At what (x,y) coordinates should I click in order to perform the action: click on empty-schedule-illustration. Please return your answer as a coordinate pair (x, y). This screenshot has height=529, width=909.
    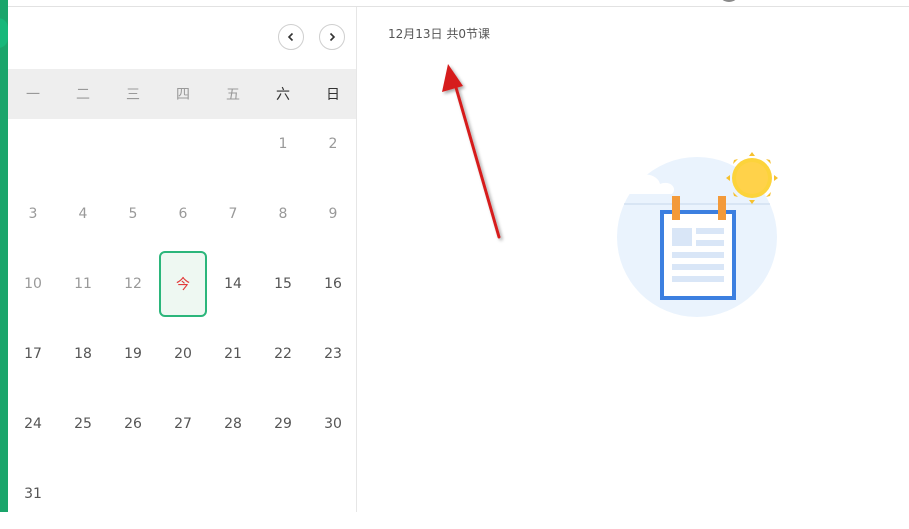
    Looking at the image, I should click on (697, 234).